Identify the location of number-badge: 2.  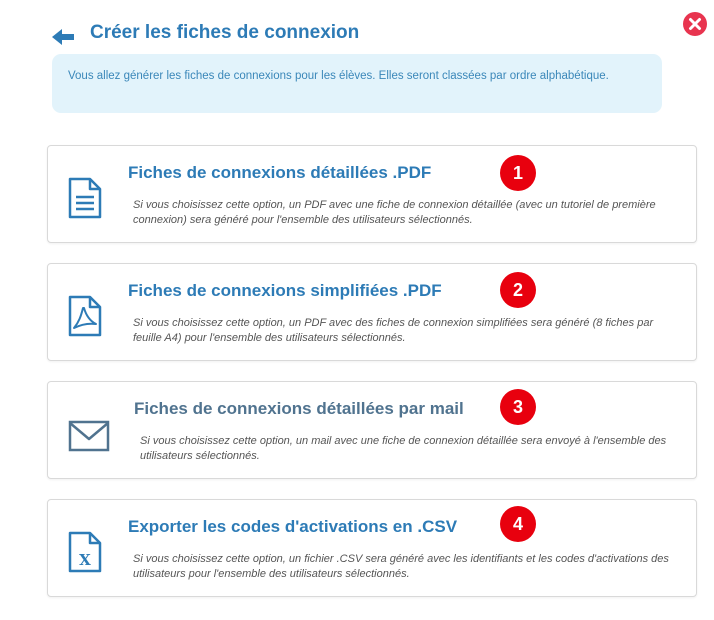
(518, 290).